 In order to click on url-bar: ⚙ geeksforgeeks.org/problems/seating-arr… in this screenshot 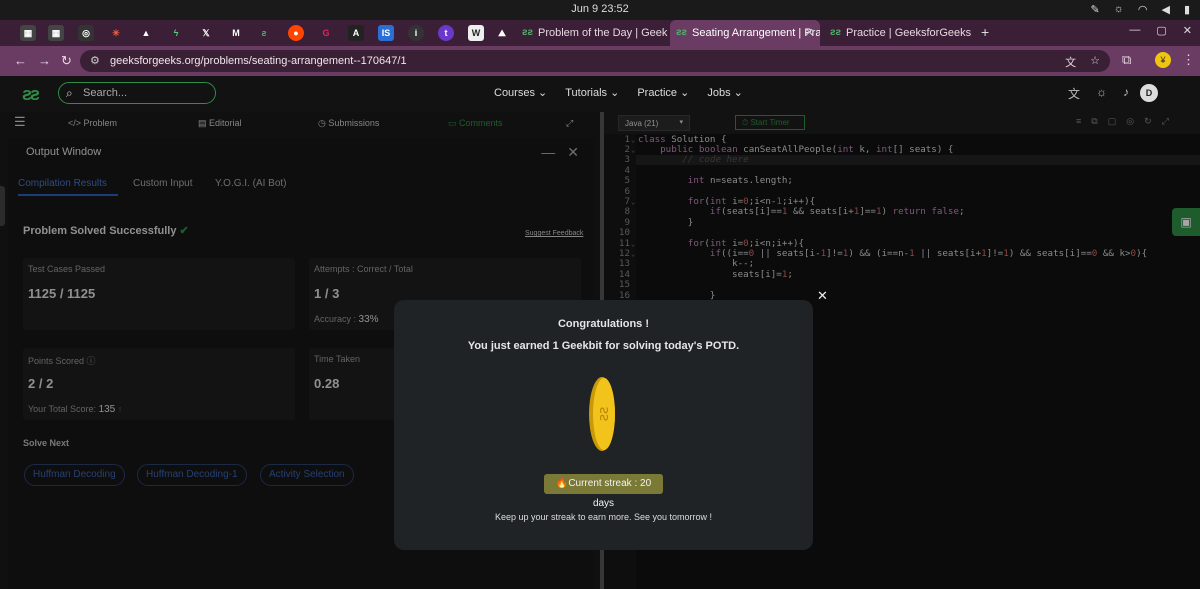, I will do `click(595, 61)`.